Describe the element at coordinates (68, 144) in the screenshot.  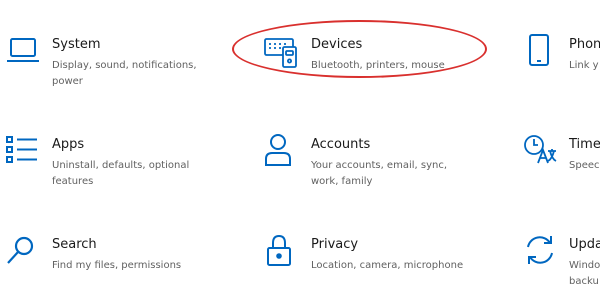
I see `tile-title: Apps` at that location.